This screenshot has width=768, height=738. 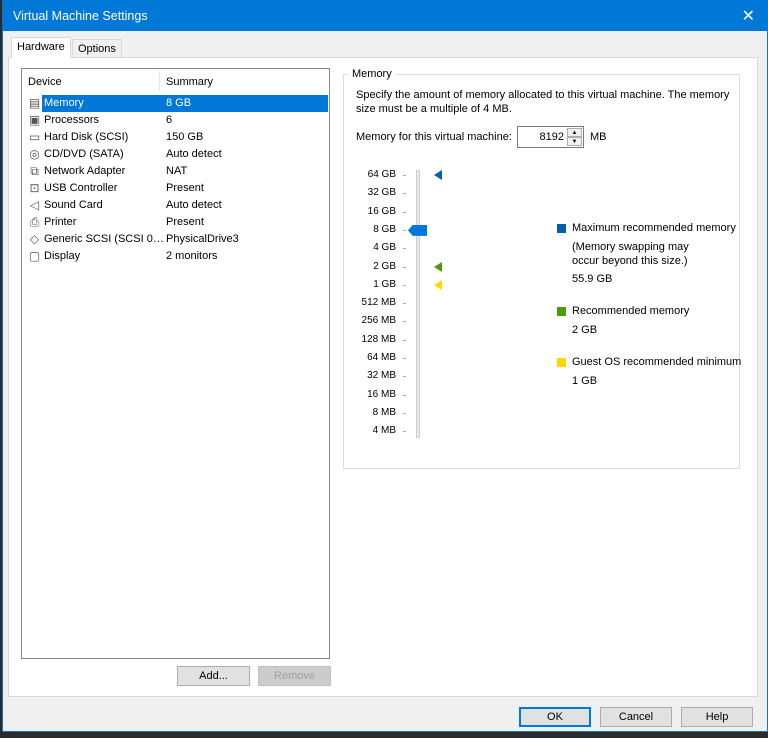 I want to click on guest-minimum-value: 1 GB, so click(x=585, y=381).